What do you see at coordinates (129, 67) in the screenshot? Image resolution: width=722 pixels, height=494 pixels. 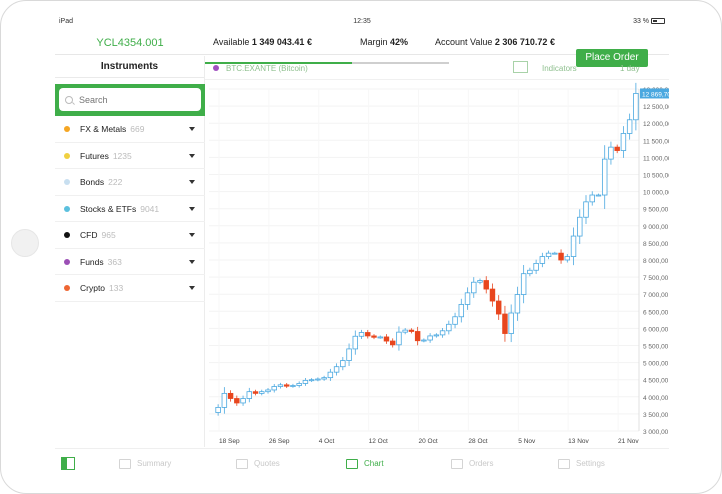 I see `sidebar-title: Instruments` at bounding box center [129, 67].